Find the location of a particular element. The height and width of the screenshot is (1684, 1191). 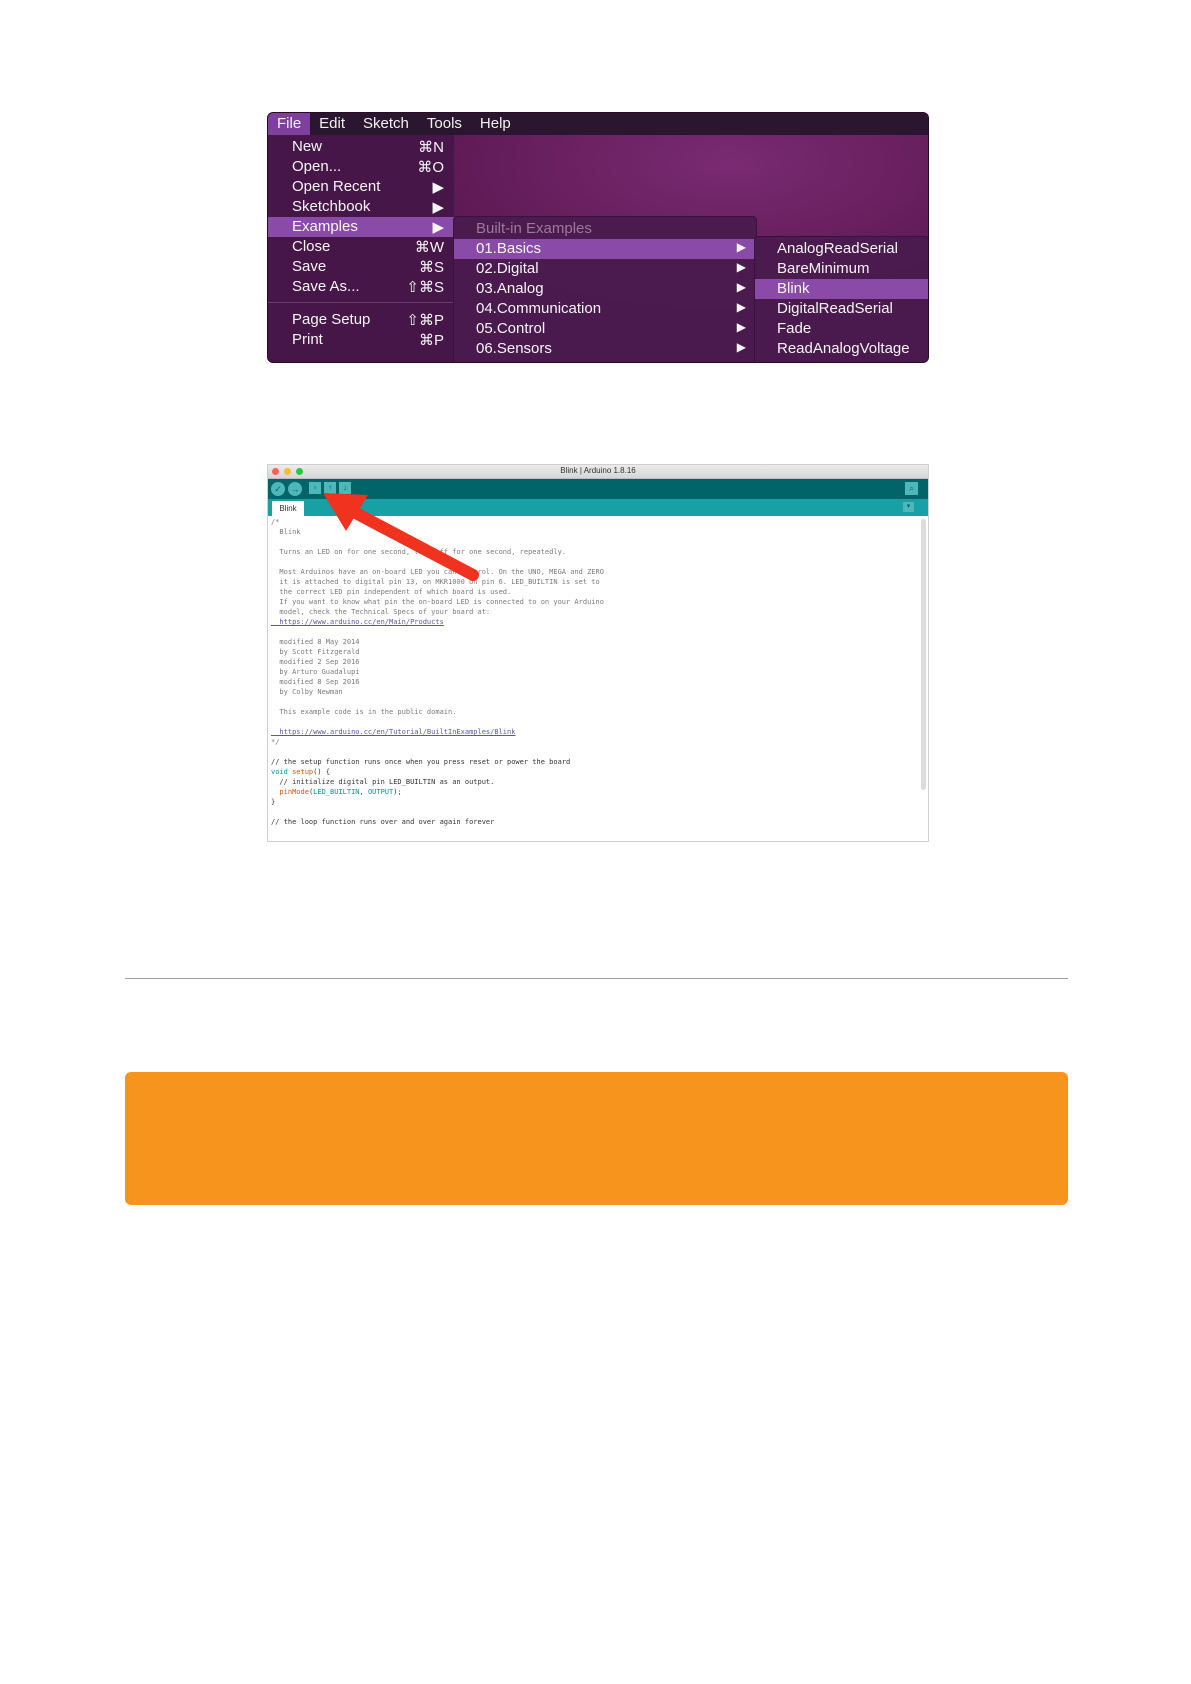

basics-item-readanalogvoltage: ReadAnalogVoltage is located at coordinates (841, 349).